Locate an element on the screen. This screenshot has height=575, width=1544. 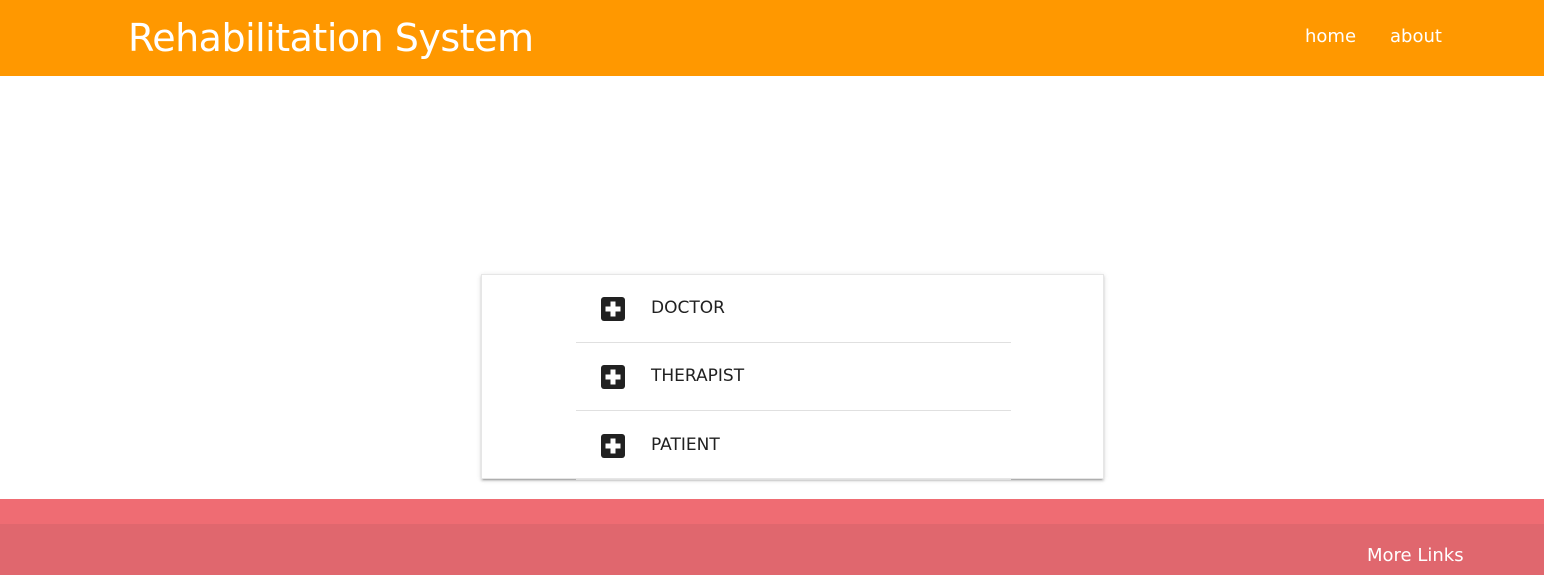
role-item-therapist: THERAPIST is located at coordinates (793, 377).